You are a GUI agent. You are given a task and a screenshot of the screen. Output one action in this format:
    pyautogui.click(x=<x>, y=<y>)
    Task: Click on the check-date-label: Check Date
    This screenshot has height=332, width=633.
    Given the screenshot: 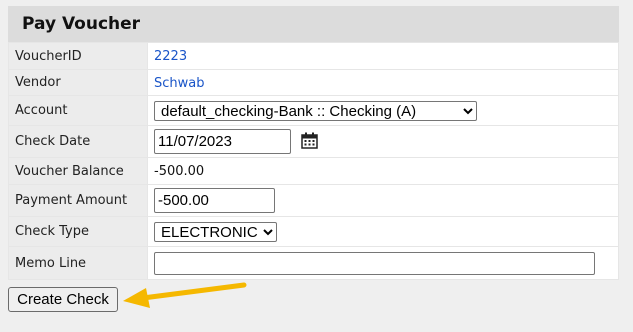 What is the action you would take?
    pyautogui.click(x=78, y=141)
    